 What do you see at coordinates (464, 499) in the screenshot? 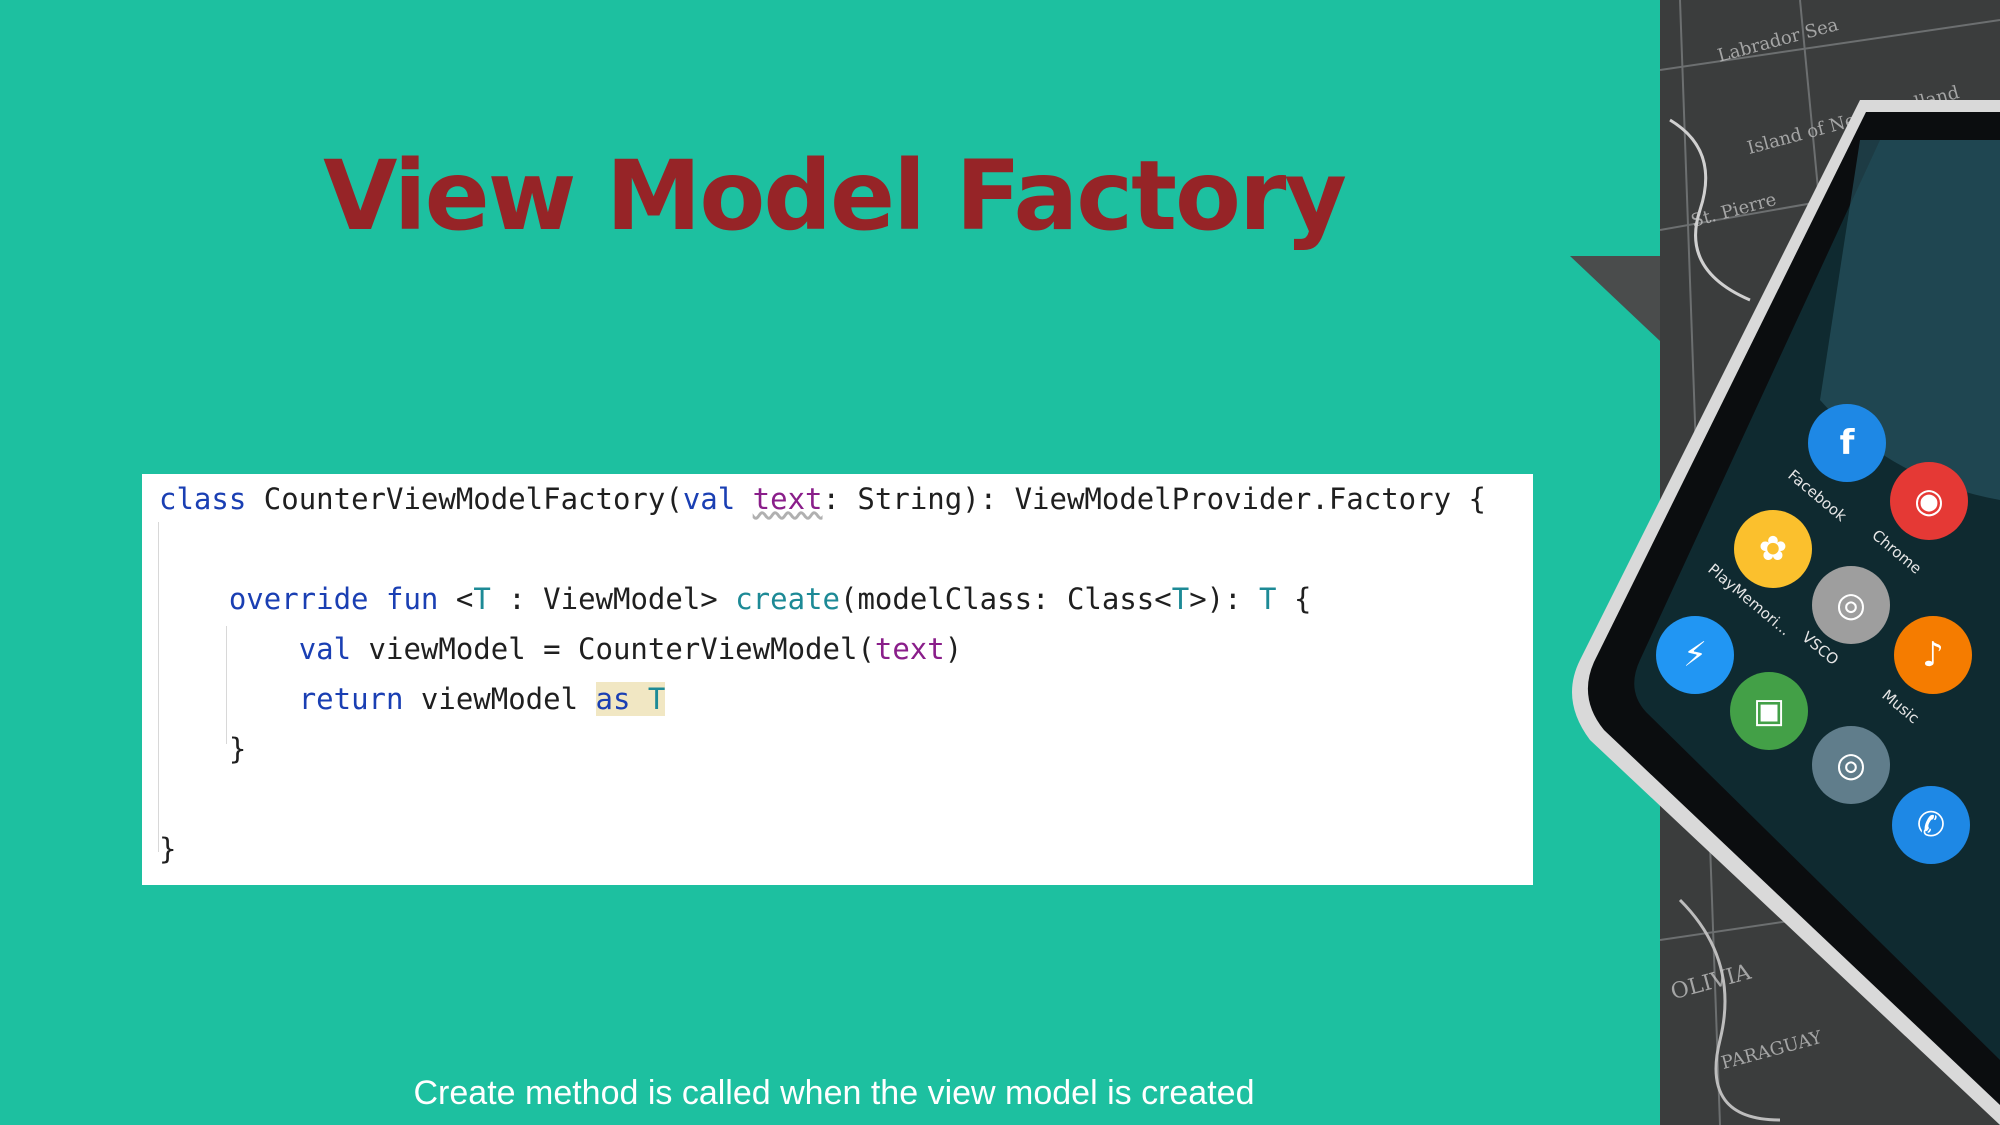
I see `code-text: CounterViewModelFactory(` at bounding box center [464, 499].